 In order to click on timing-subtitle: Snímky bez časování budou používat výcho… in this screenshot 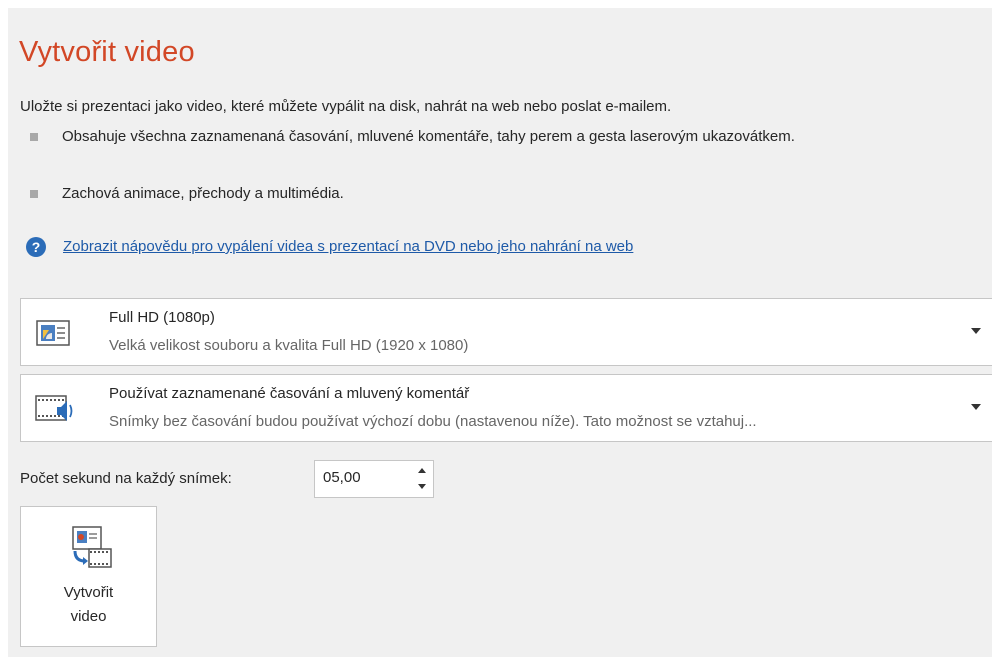, I will do `click(433, 421)`.